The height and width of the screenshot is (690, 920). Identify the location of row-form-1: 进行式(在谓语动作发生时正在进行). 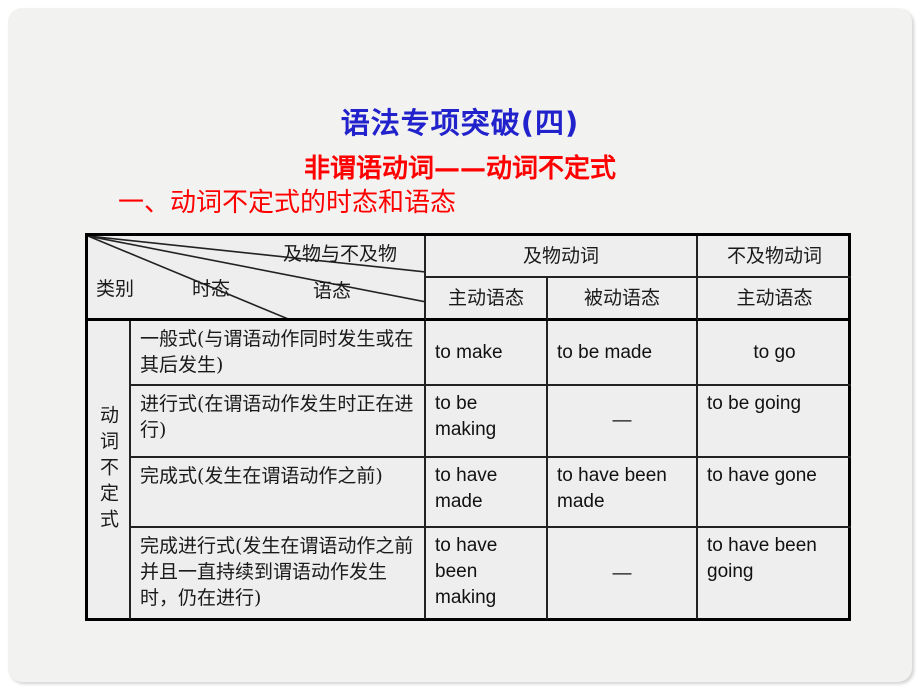
(278, 422).